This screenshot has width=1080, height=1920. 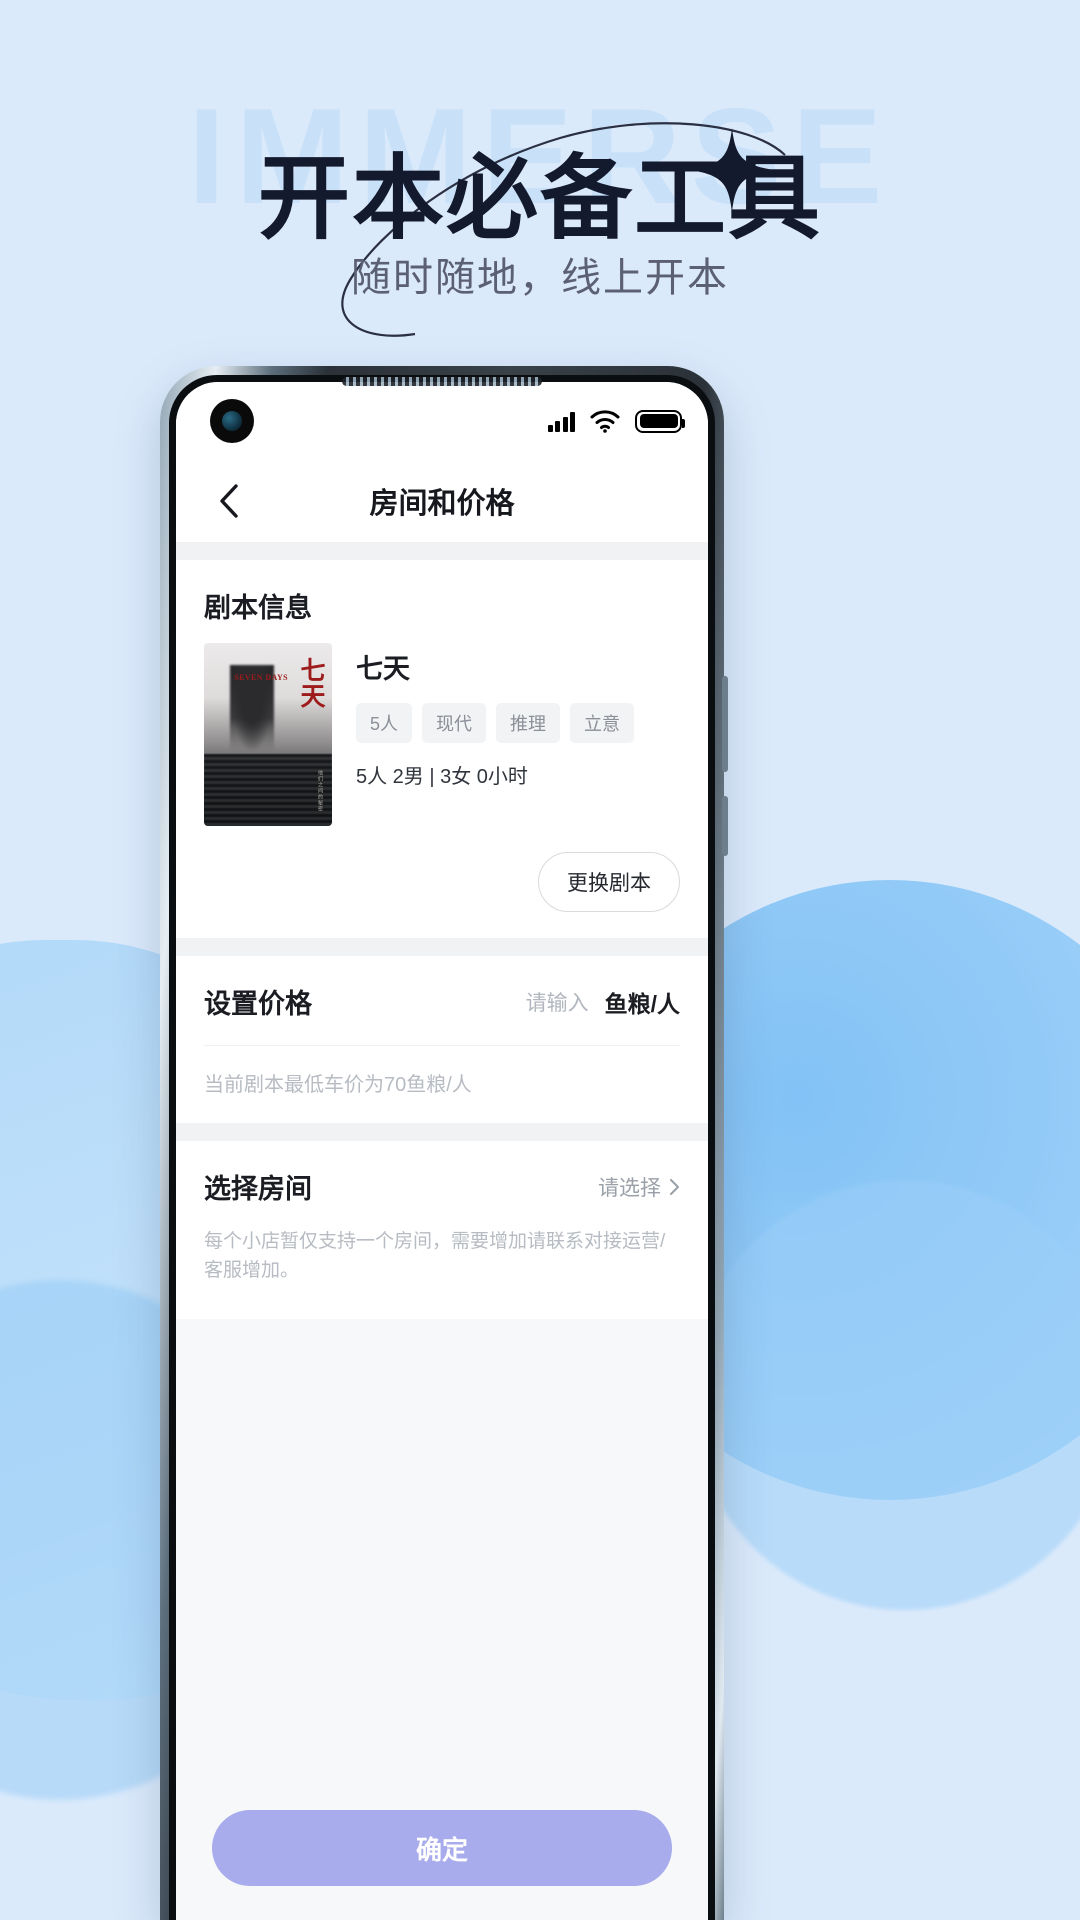 I want to click on room-label: 选择房间, so click(x=258, y=1189).